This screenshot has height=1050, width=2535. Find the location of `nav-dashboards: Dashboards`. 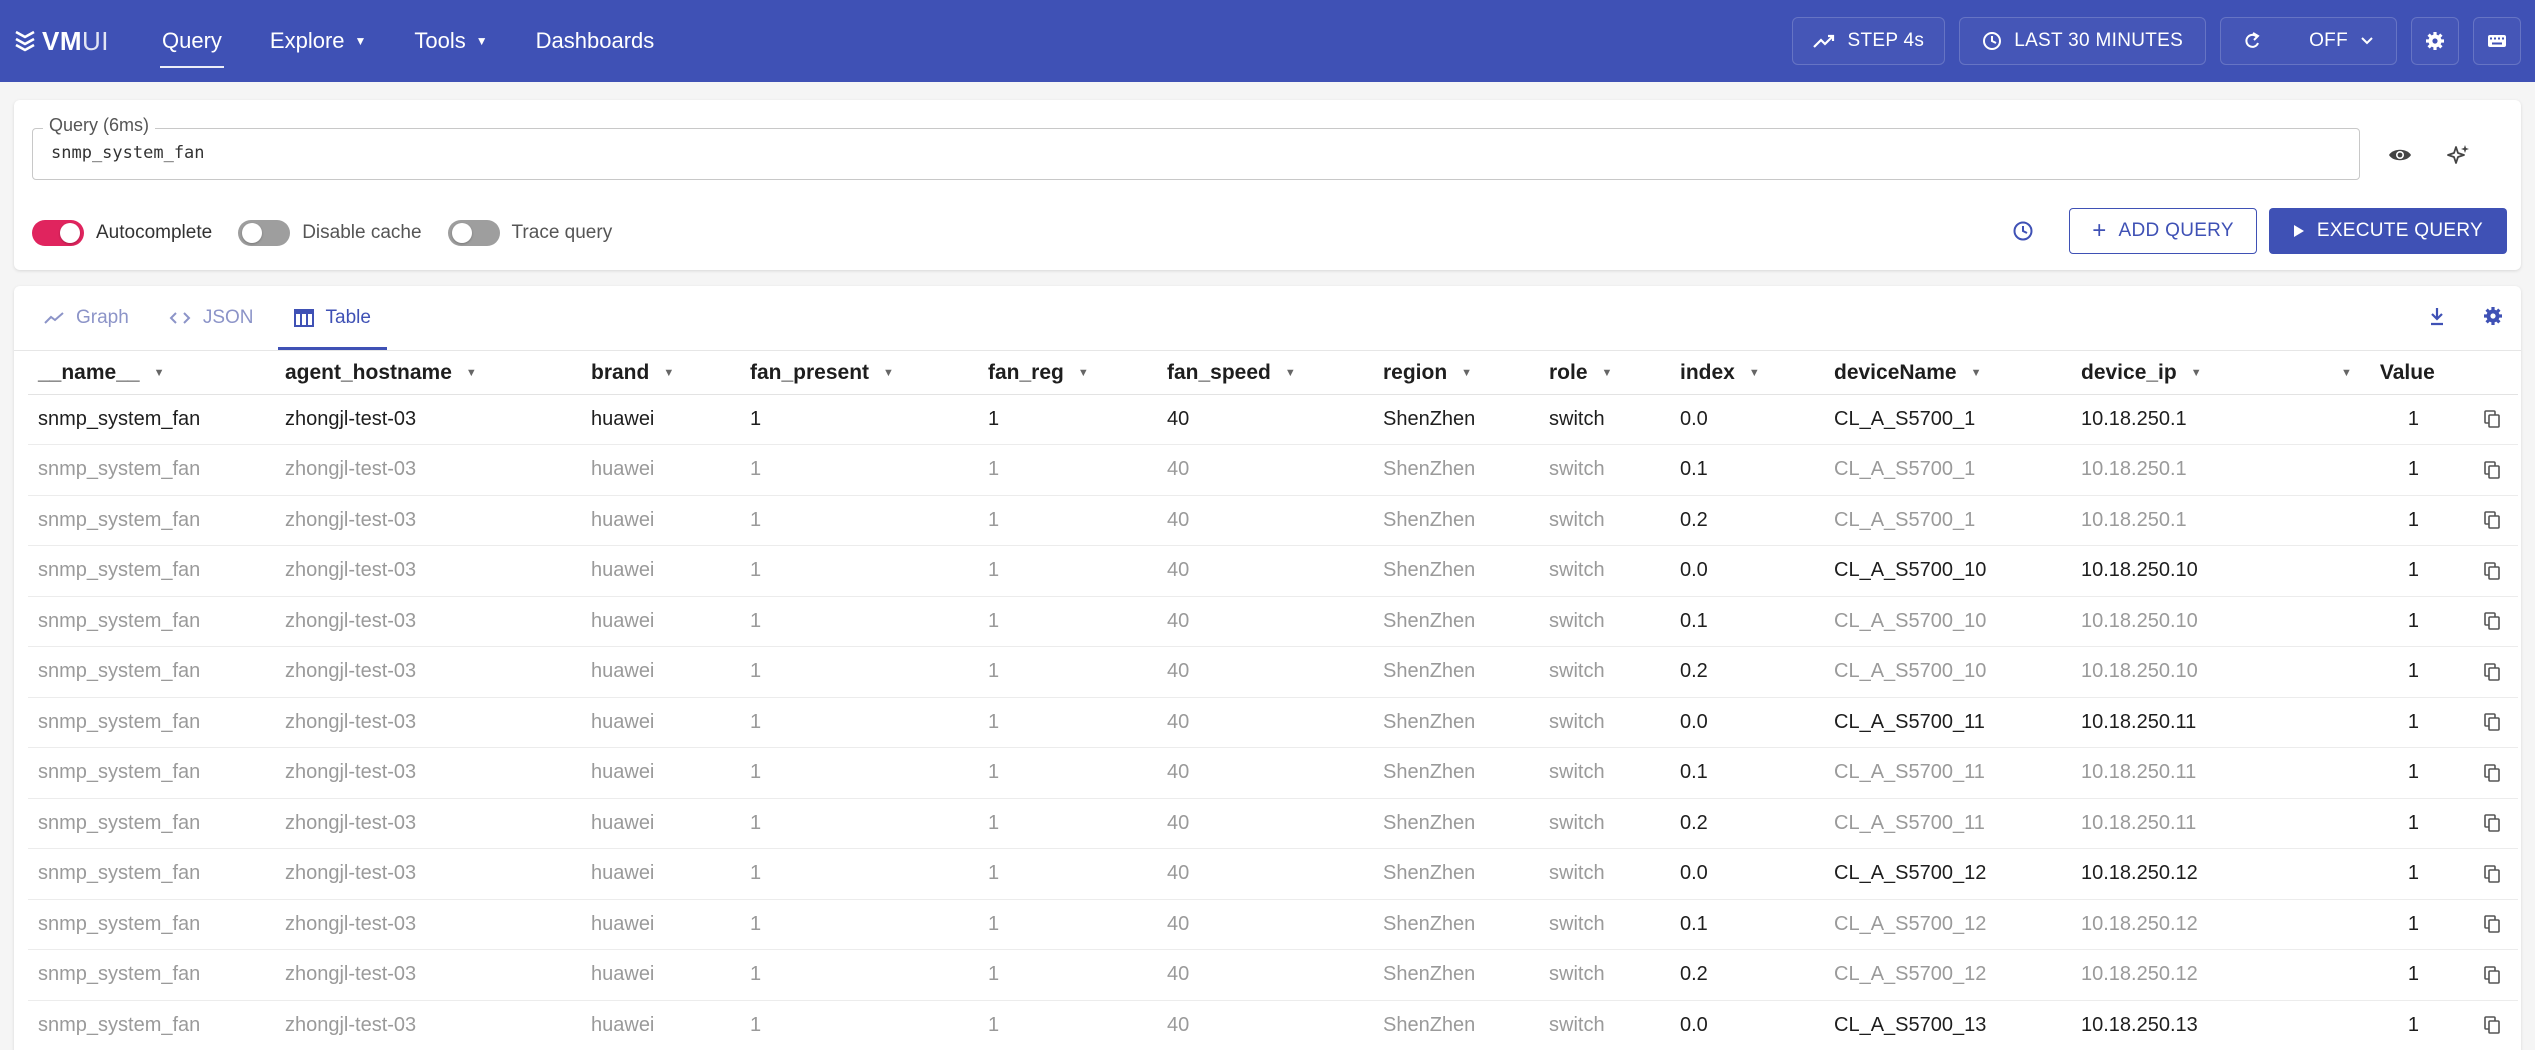

nav-dashboards: Dashboards is located at coordinates (595, 41).